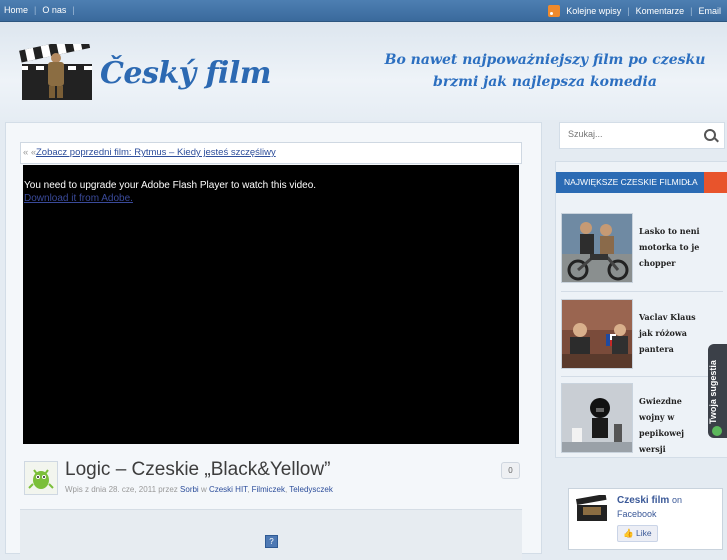 This screenshot has height=560, width=727. Describe the element at coordinates (710, 135) in the screenshot. I see `search-icon` at that location.